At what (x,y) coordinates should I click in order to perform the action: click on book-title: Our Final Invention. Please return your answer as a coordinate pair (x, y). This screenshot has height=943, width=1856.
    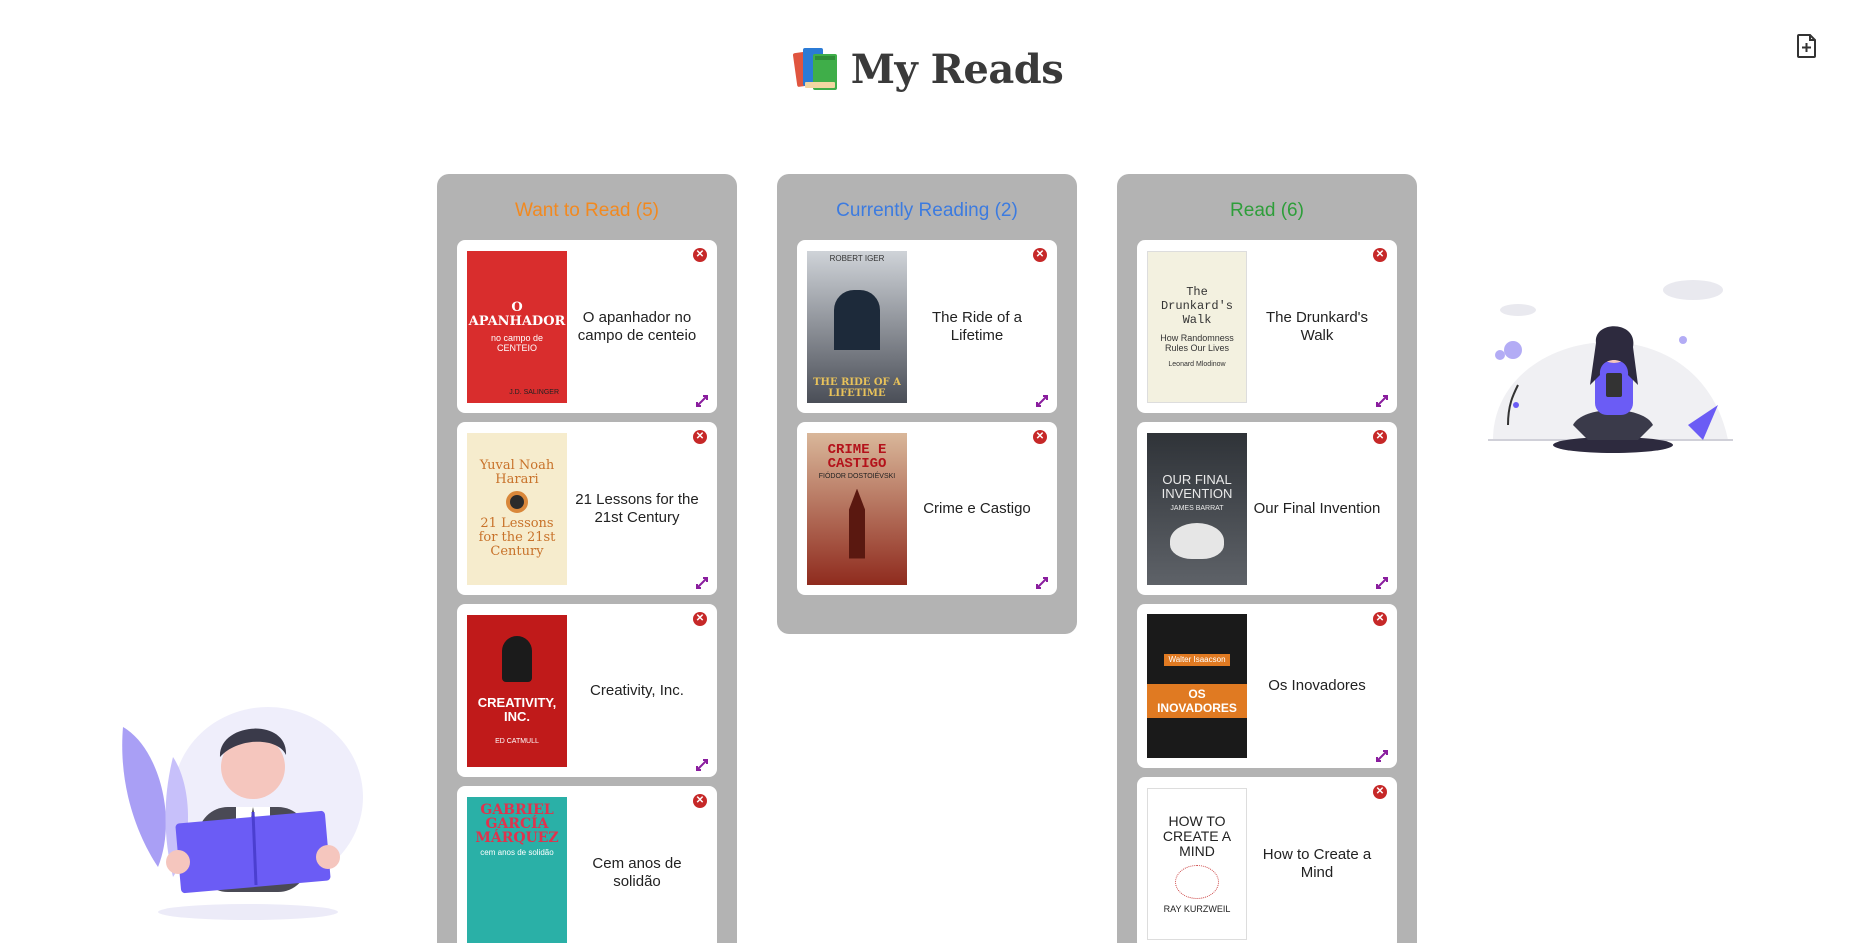
    Looking at the image, I should click on (1317, 508).